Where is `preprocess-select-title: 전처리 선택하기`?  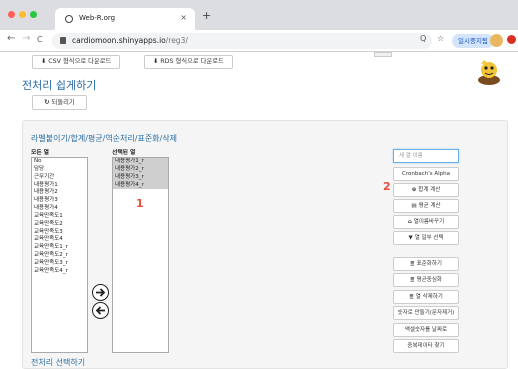
preprocess-select-title: 전처리 선택하기 is located at coordinates (58, 362).